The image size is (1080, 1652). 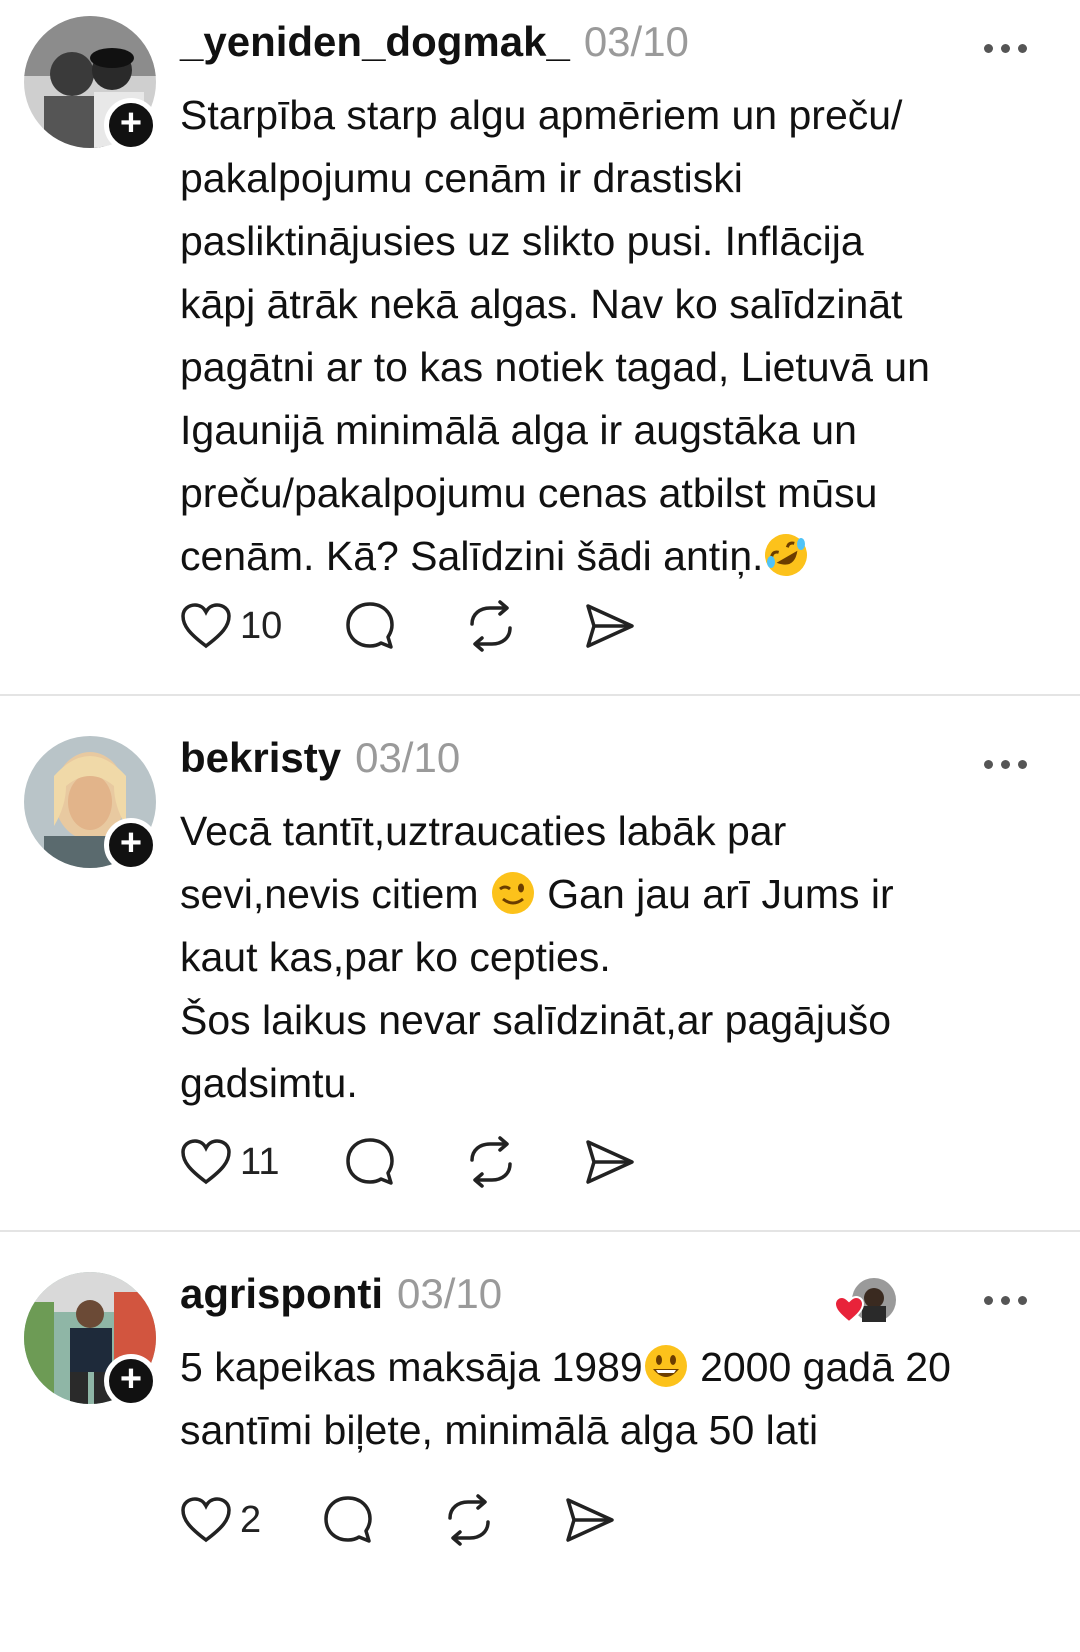 I want to click on text-line: Igaunijā minimālā alga ir augstāka un, so click(x=518, y=430).